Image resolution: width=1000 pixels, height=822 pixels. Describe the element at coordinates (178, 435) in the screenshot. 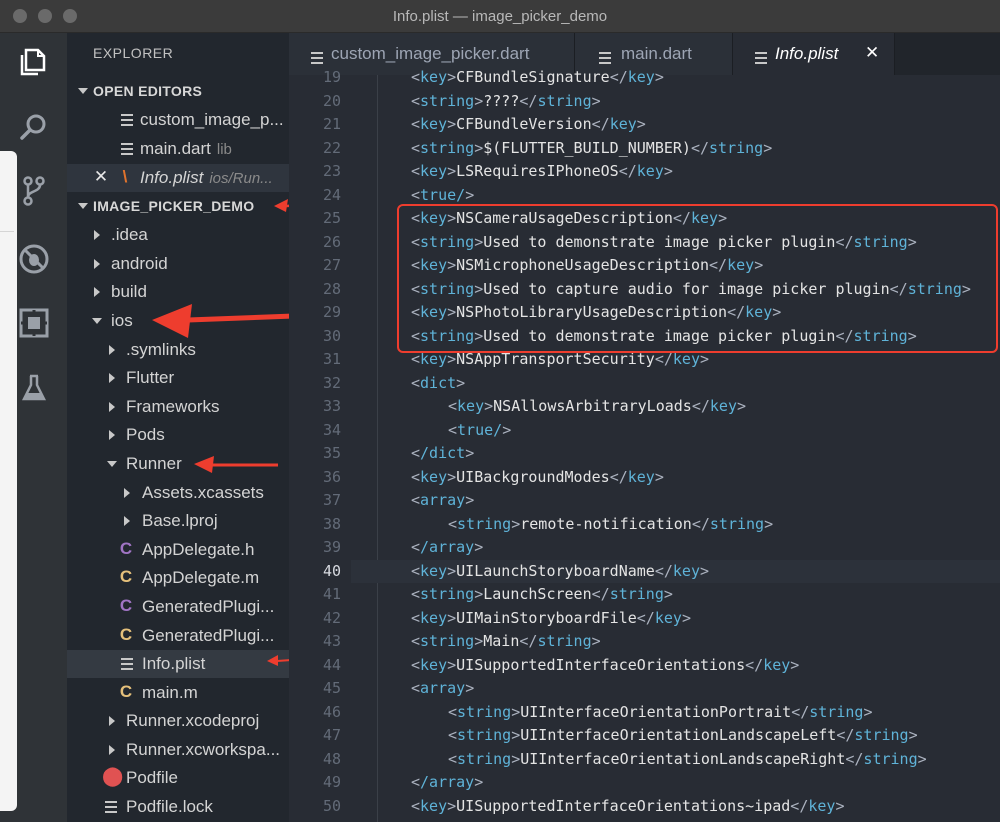

I see `tree-item: Pods` at that location.